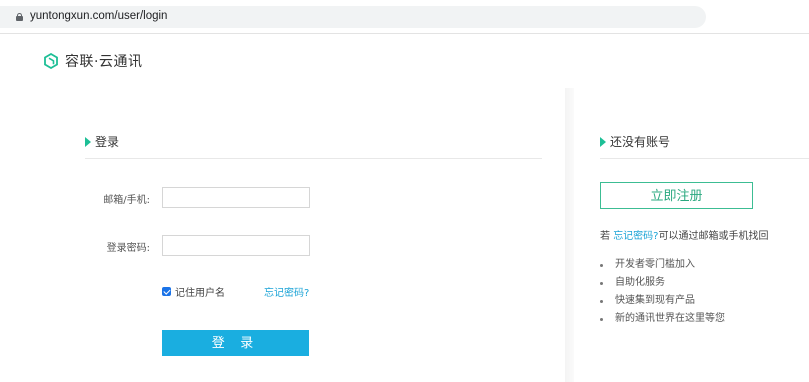 The height and width of the screenshot is (382, 809). Describe the element at coordinates (670, 318) in the screenshot. I see `benefit-text: 新的通讯世界在这里等您` at that location.